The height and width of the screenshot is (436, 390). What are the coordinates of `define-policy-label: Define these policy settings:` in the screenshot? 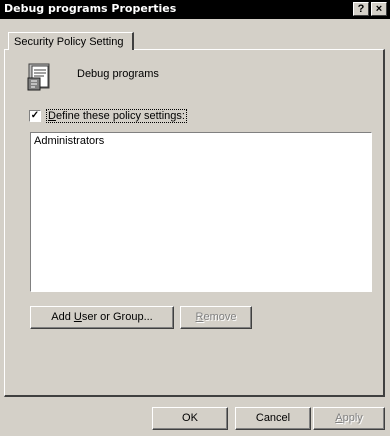 It's located at (116, 116).